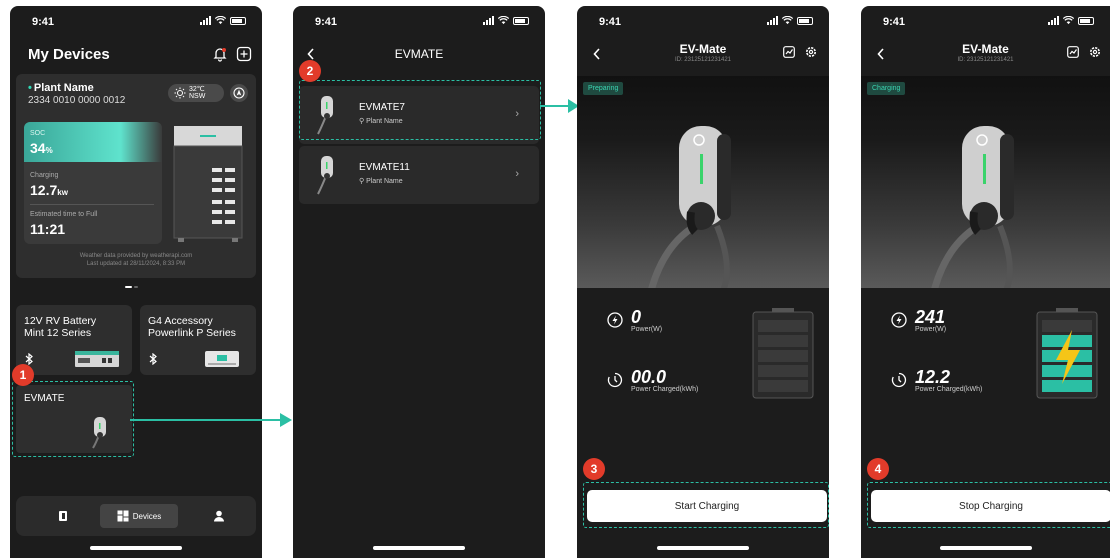 The image size is (1110, 558). What do you see at coordinates (1067, 353) in the screenshot?
I see `battery-charging-icon` at bounding box center [1067, 353].